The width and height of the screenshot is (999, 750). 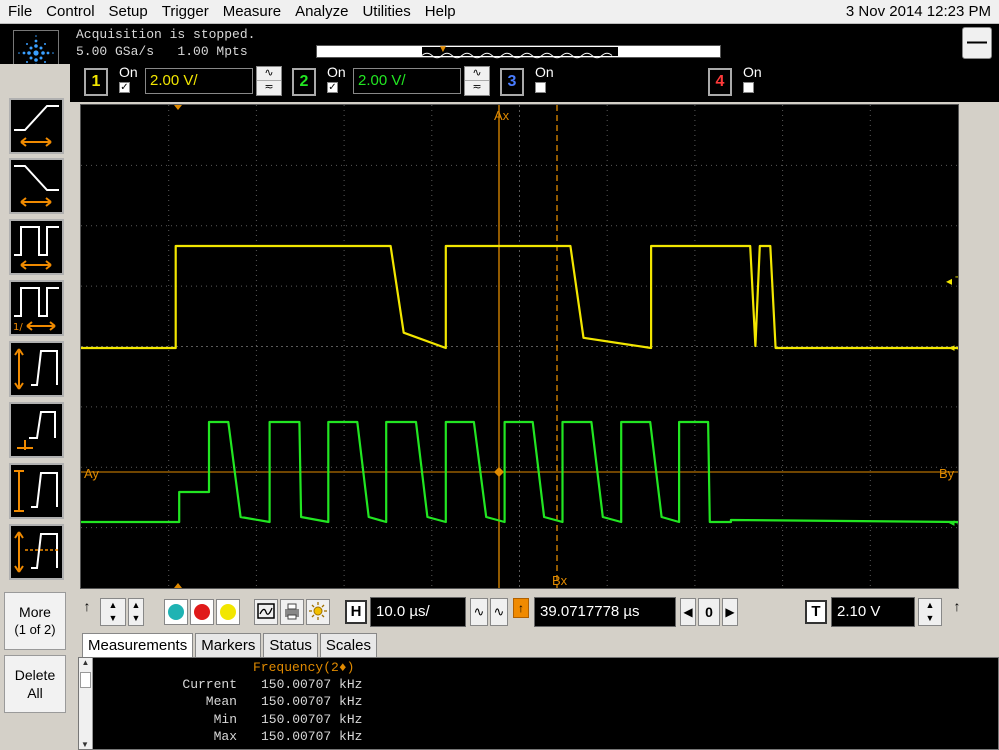 I want to click on tab-scales: Scales, so click(x=348, y=645).